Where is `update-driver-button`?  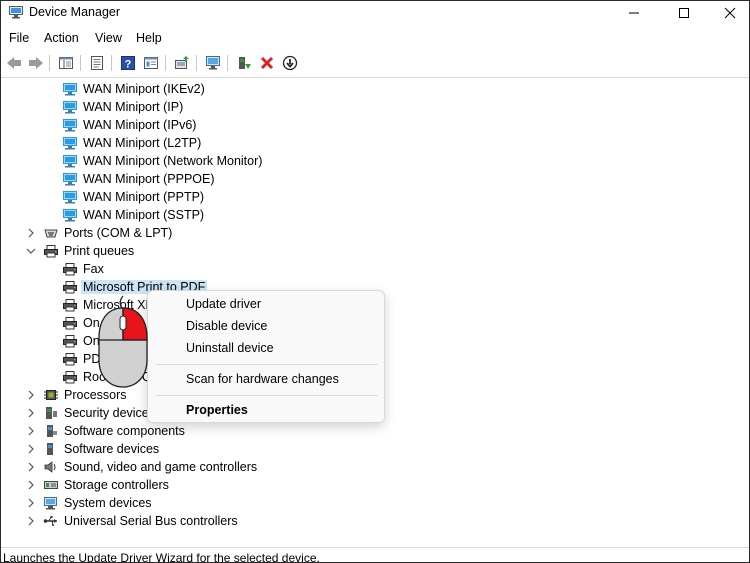 update-driver-button is located at coordinates (182, 63).